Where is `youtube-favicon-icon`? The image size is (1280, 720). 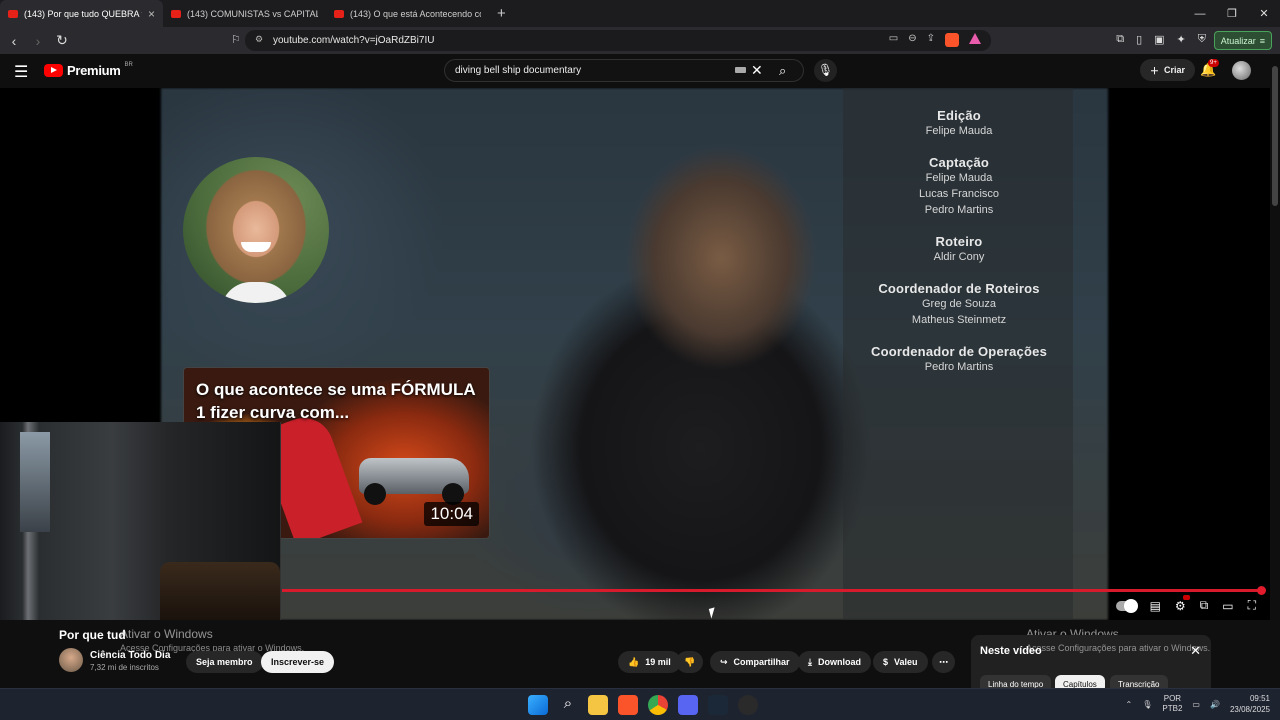 youtube-favicon-icon is located at coordinates (176, 13).